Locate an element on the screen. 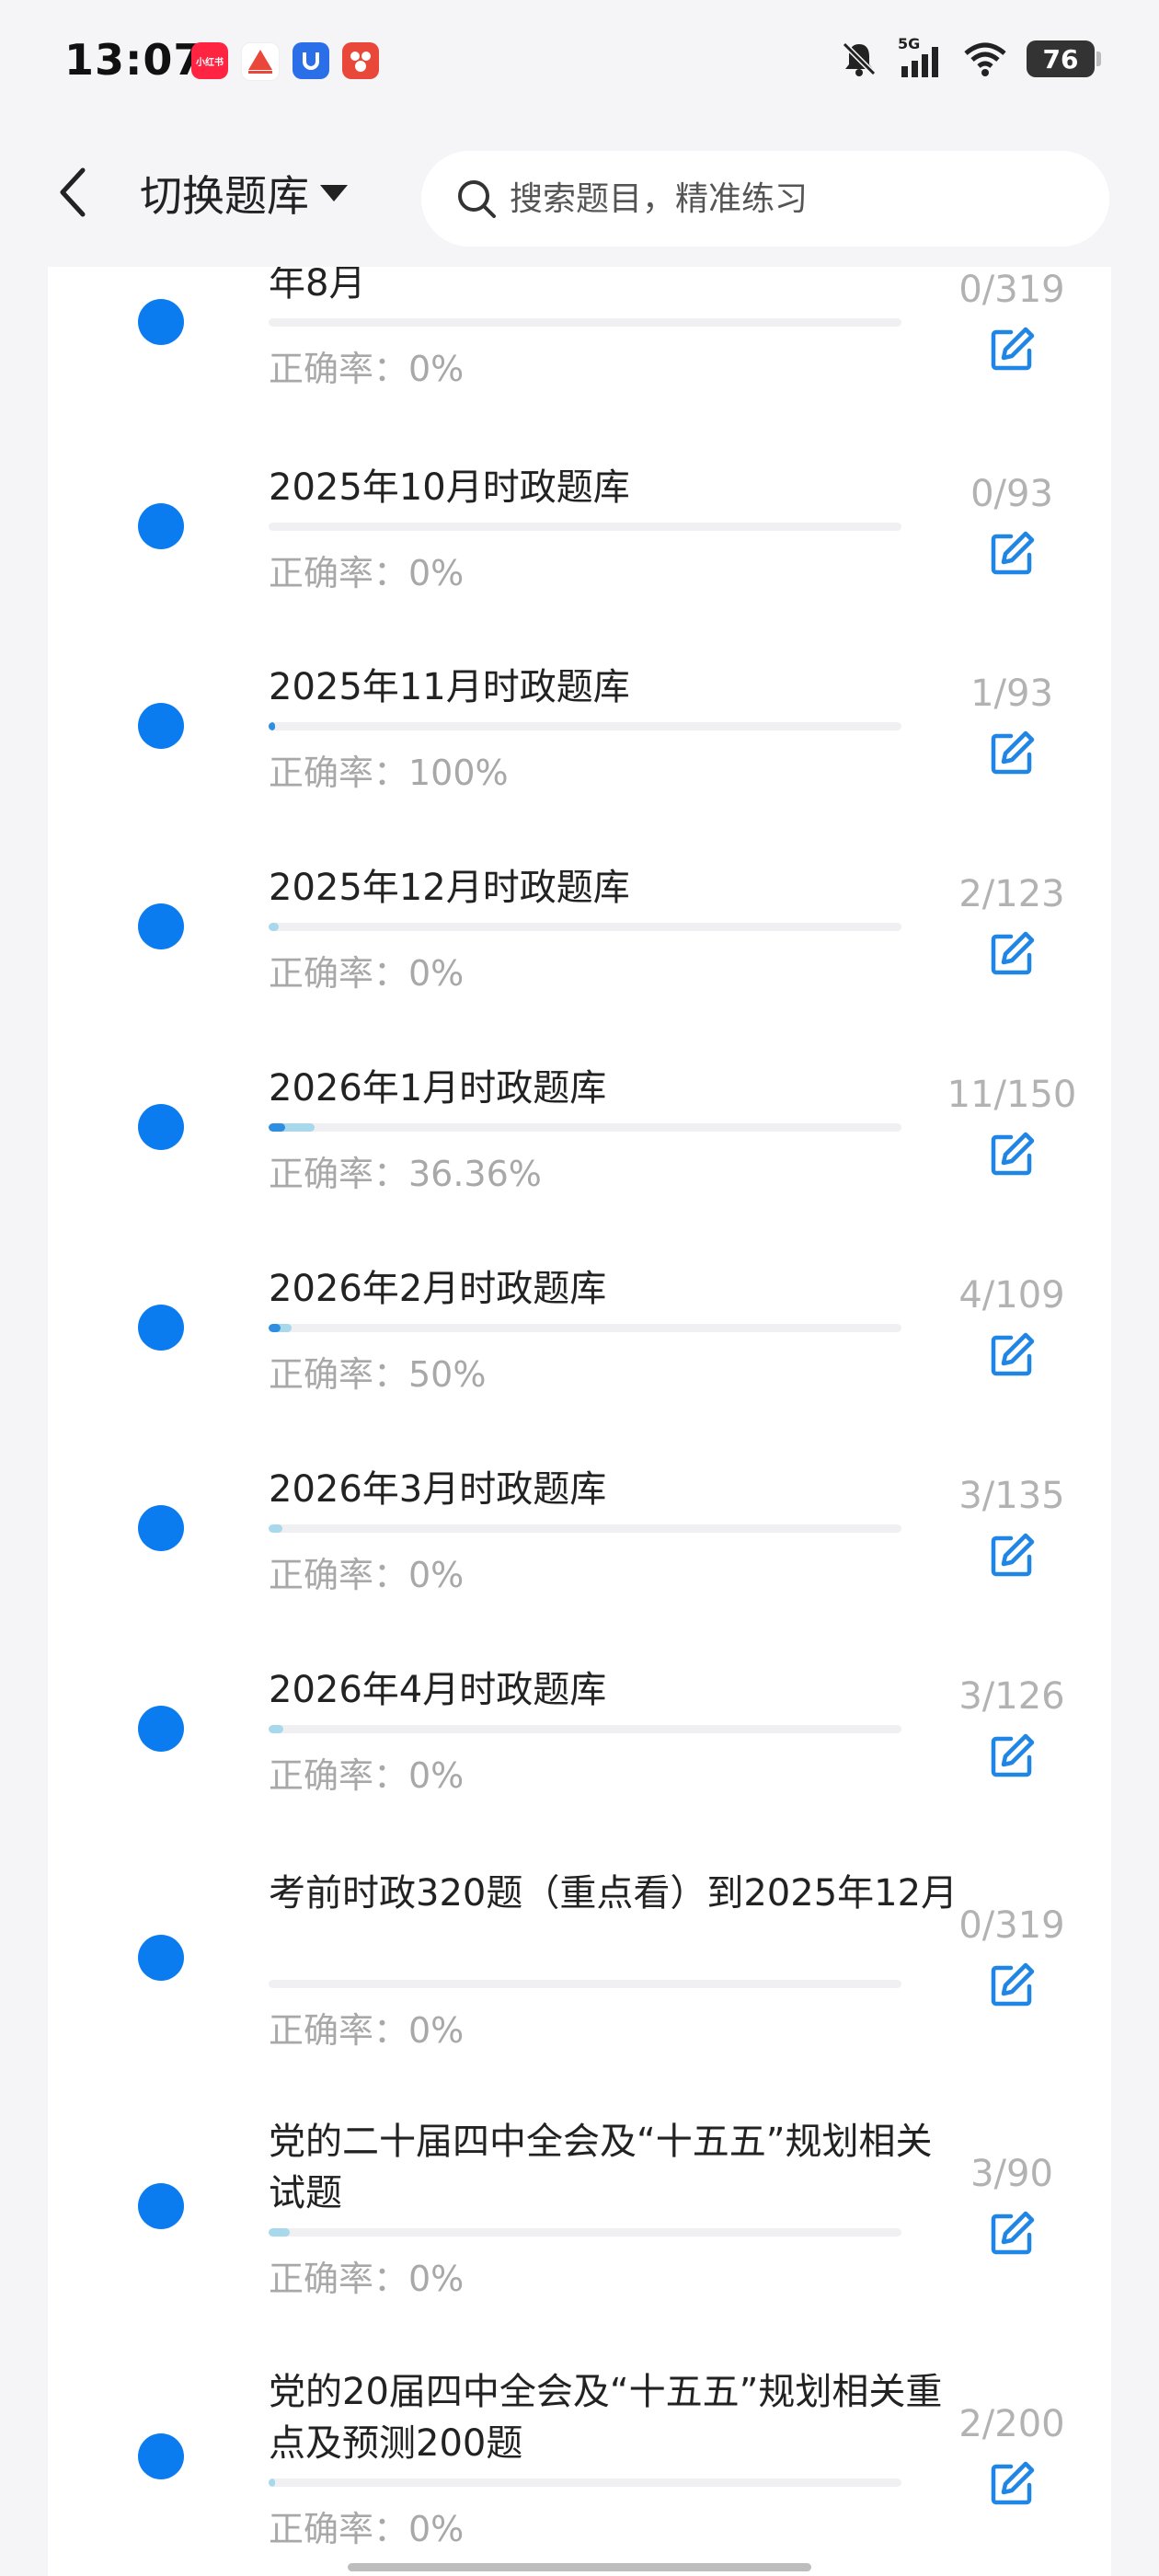  item-title: 党的二十届四中全会及“十五五”规划相关试题 is located at coordinates (601, 2167).